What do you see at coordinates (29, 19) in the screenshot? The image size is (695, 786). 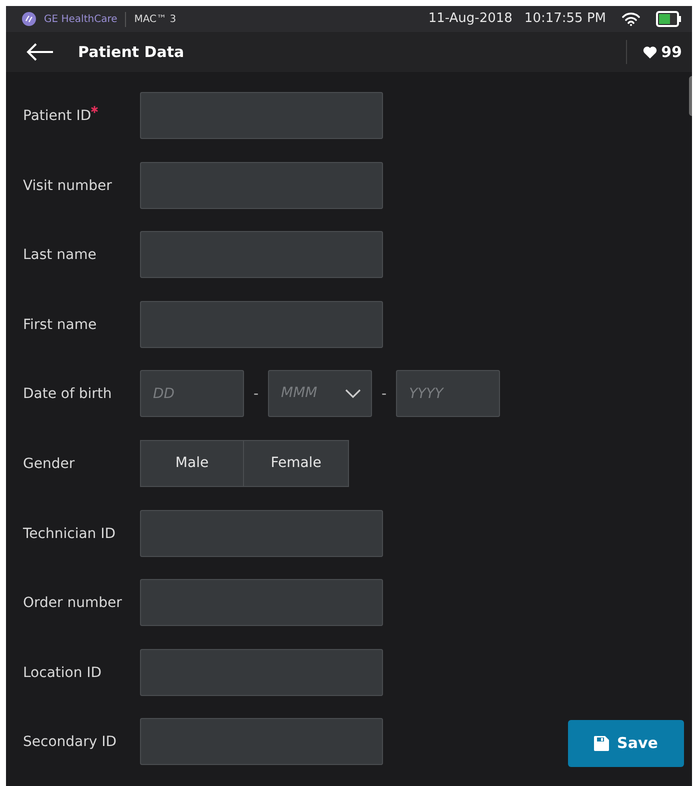 I see `logo-icon` at bounding box center [29, 19].